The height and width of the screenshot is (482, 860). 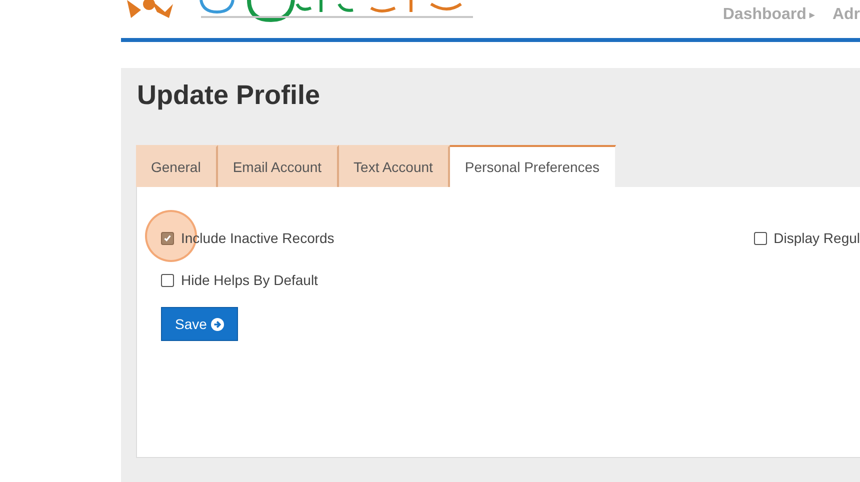 What do you see at coordinates (249, 280) in the screenshot?
I see `checkbox-label: Hide Helps By Default` at bounding box center [249, 280].